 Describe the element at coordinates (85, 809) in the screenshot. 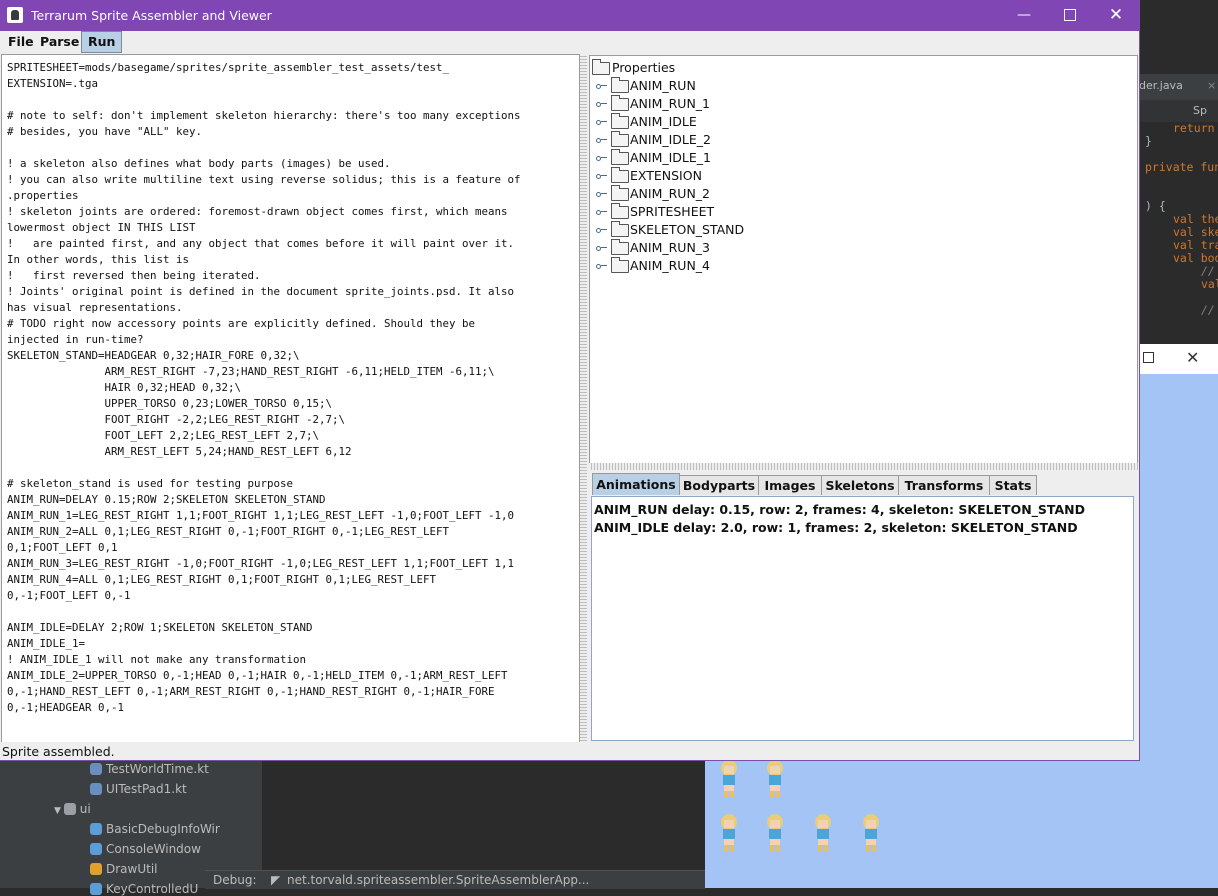

I see `project-tree-label: ui` at that location.